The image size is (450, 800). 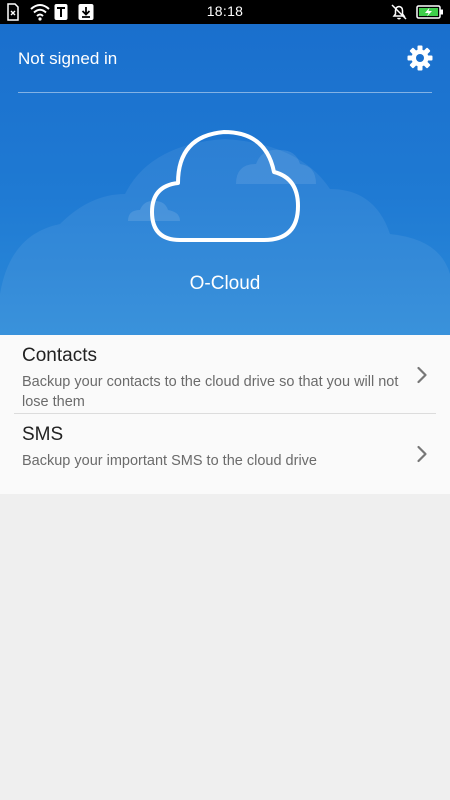 What do you see at coordinates (399, 12) in the screenshot?
I see `mute-icon` at bounding box center [399, 12].